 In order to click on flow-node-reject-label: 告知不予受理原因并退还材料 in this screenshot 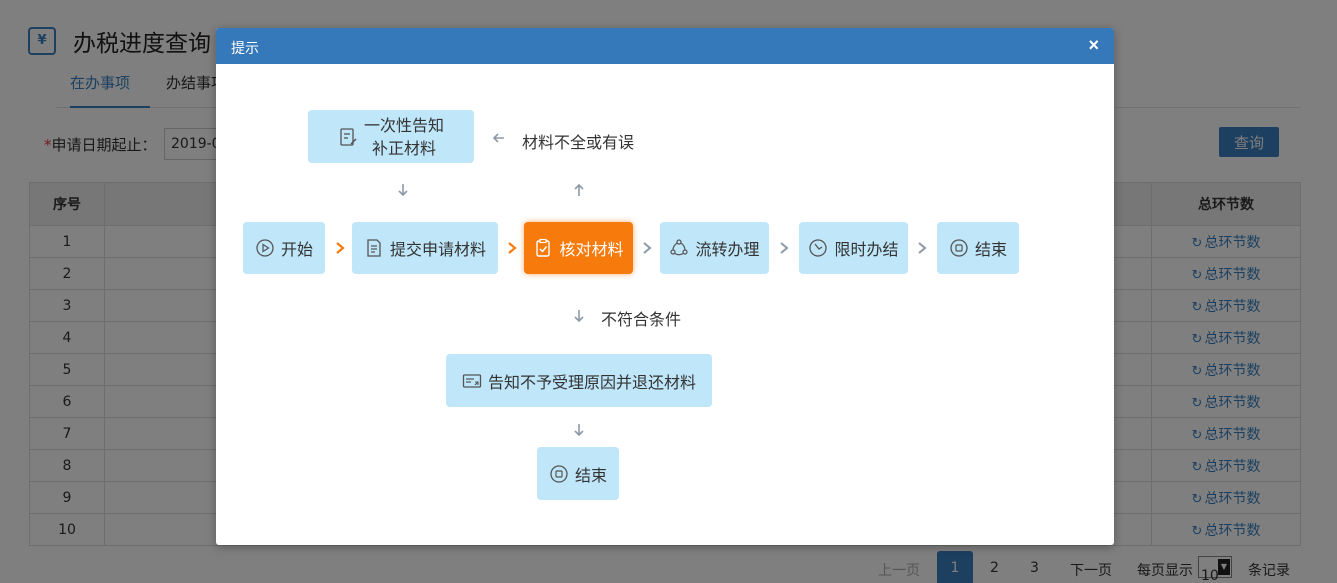, I will do `click(591, 382)`.